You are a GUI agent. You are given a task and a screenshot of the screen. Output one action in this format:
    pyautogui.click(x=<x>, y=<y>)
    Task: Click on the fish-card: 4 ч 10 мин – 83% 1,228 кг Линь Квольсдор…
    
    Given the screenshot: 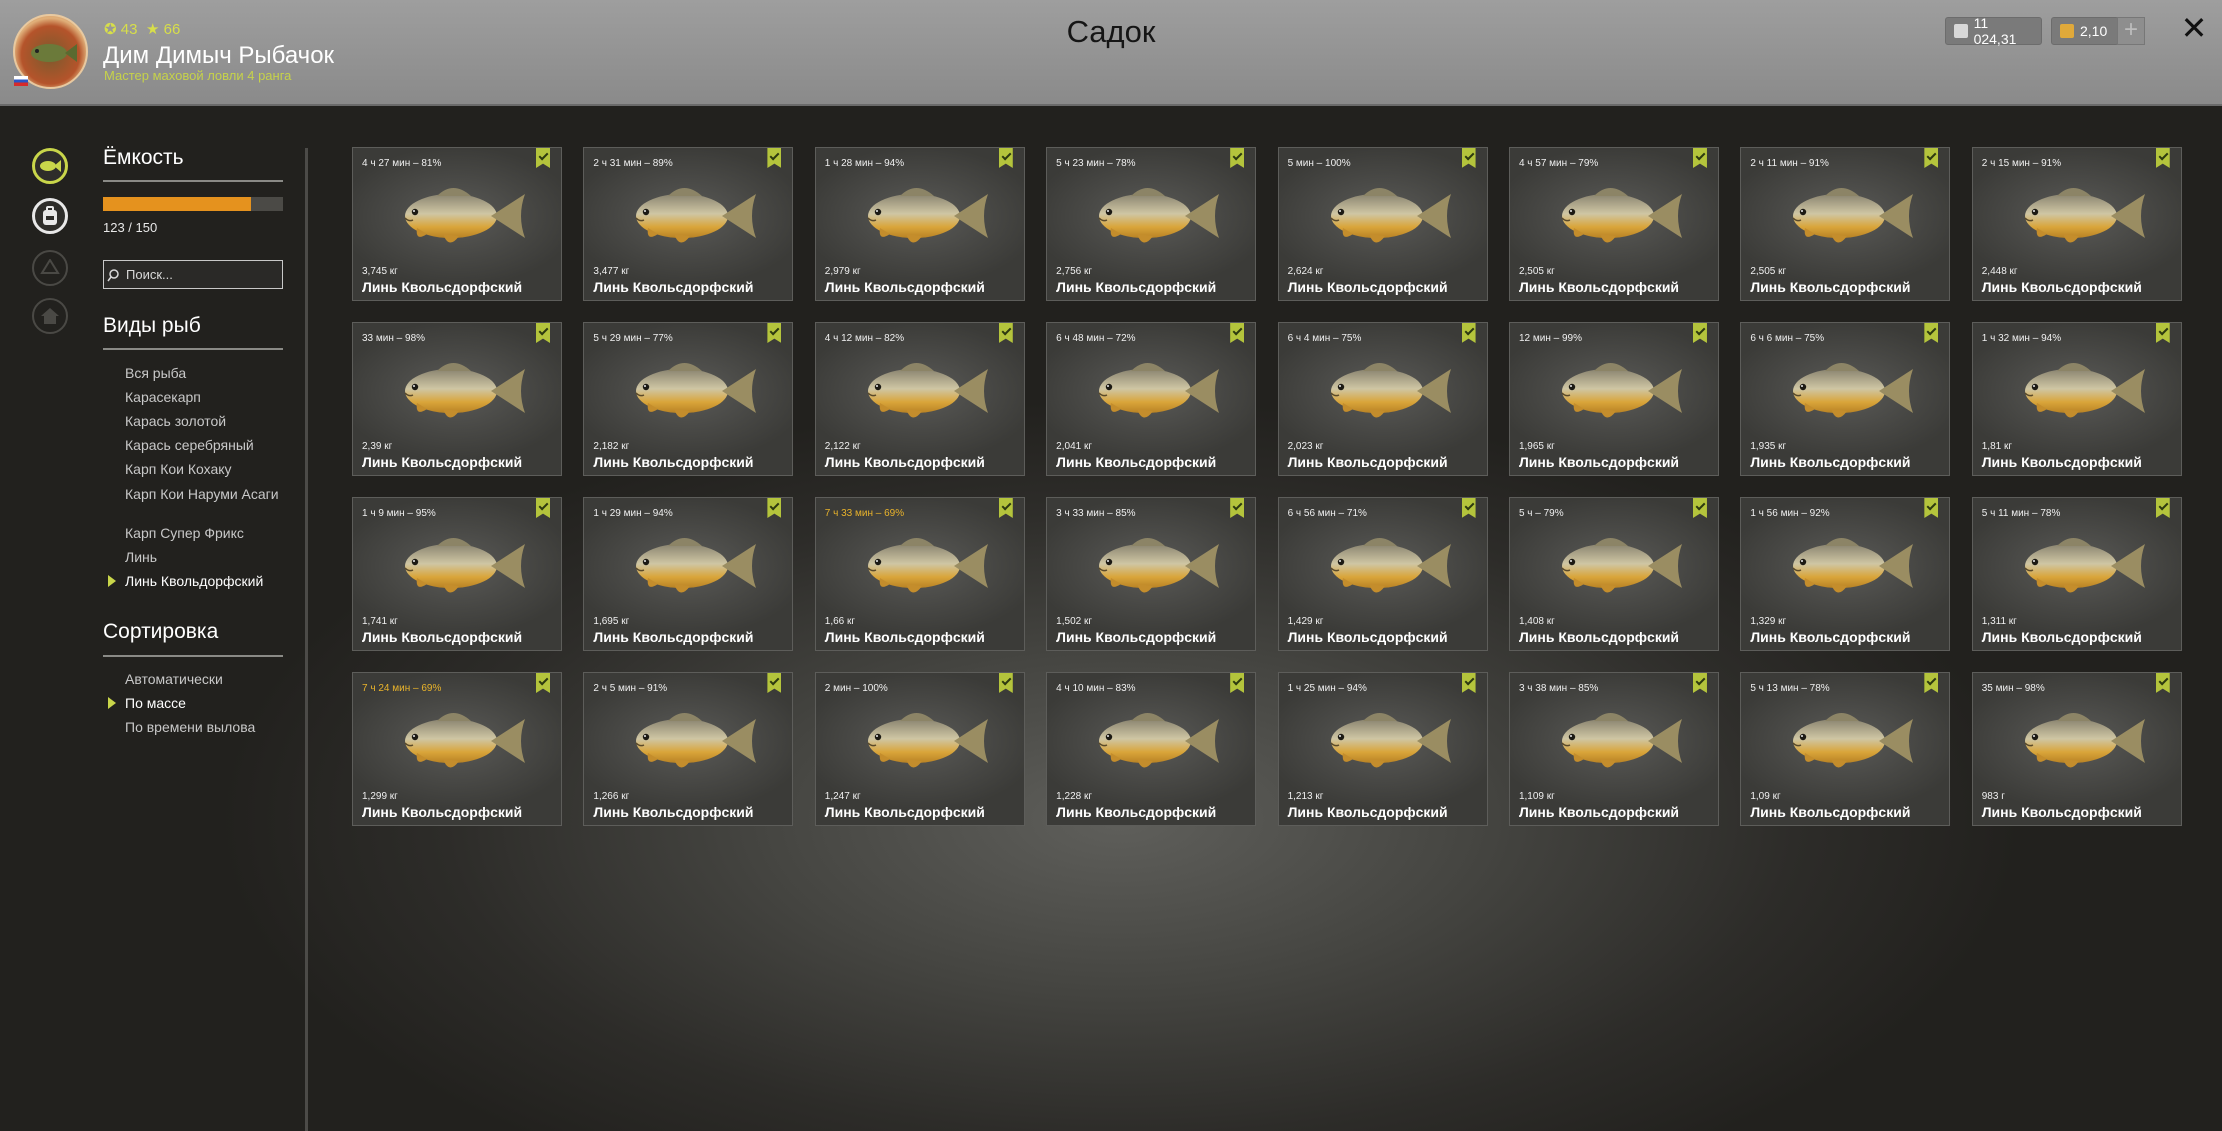 What is the action you would take?
    pyautogui.click(x=1151, y=749)
    